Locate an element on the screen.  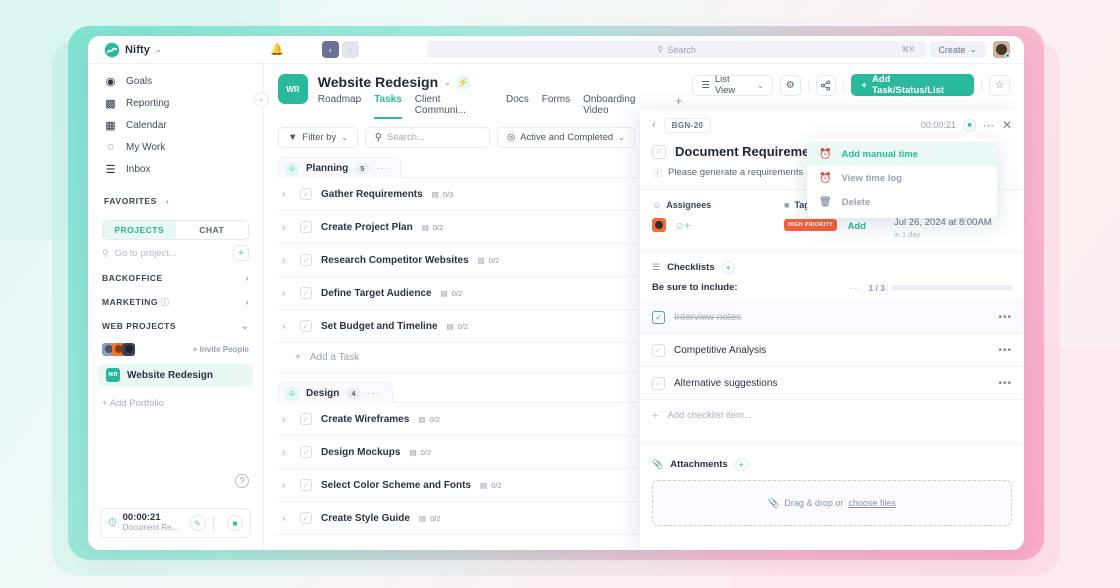
list-item: ✓ Interview notes ••• is located at coordinates (832, 316).